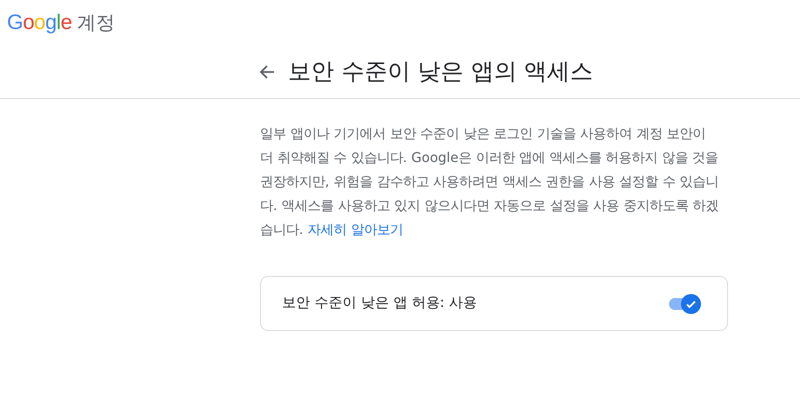 This screenshot has height=409, width=800. Describe the element at coordinates (685, 304) in the screenshot. I see `toggle-switch` at that location.